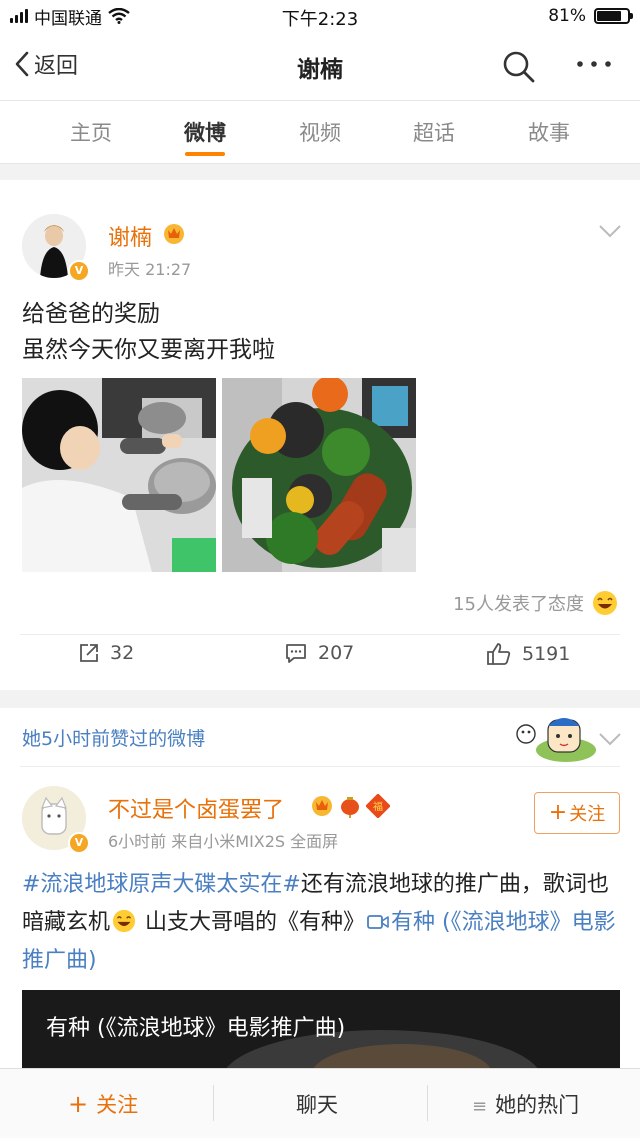  I want to click on repost-count: 32, so click(122, 653).